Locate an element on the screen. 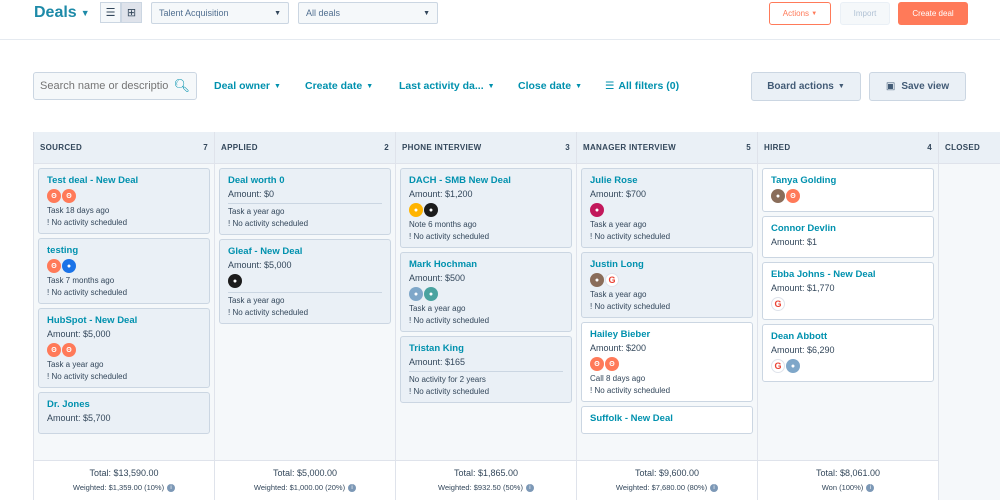 The image size is (1000, 500). search-icon: 🔍︎ is located at coordinates (181, 86).